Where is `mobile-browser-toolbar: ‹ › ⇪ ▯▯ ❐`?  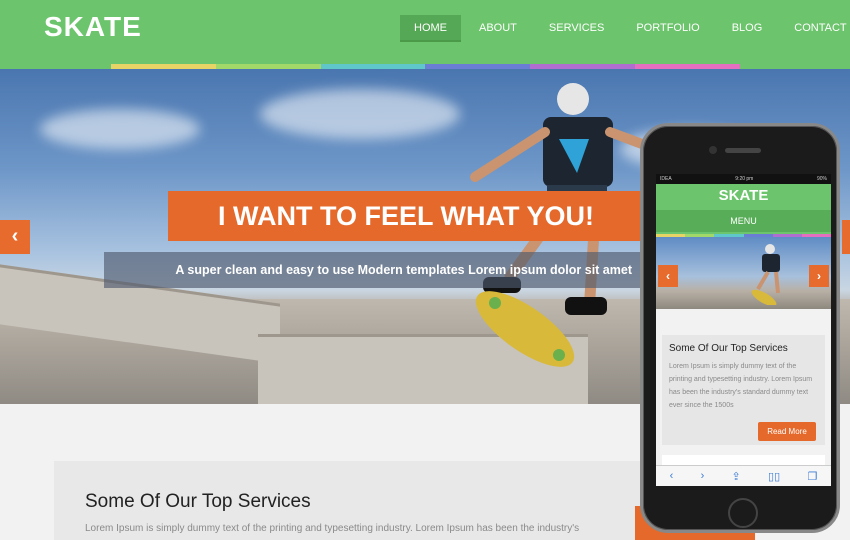
mobile-browser-toolbar: ‹ › ⇪ ▯▯ ❐ is located at coordinates (743, 475).